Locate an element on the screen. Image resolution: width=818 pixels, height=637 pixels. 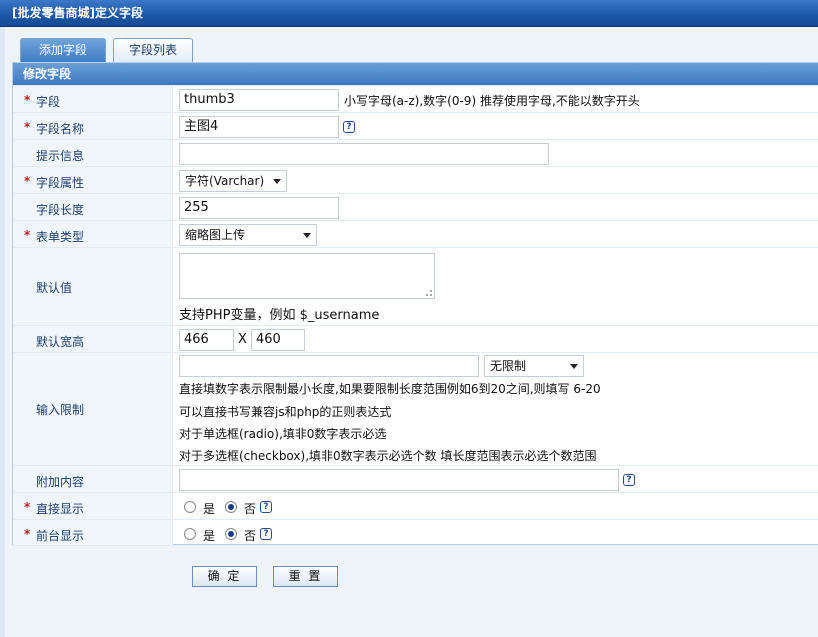
field-hint: 小写字母(a-z),数字(0-9) 推荐使用字母,不能以数字开头 is located at coordinates (492, 101).